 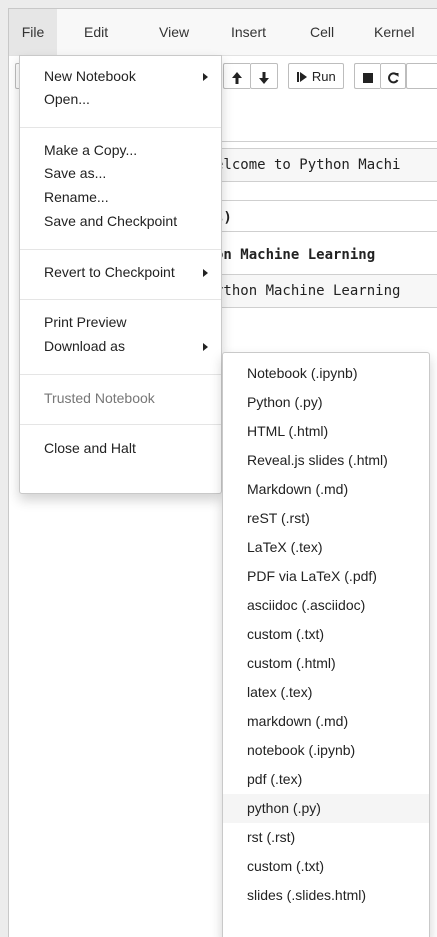 What do you see at coordinates (248, 32) in the screenshot?
I see `menu-insert: Insert` at bounding box center [248, 32].